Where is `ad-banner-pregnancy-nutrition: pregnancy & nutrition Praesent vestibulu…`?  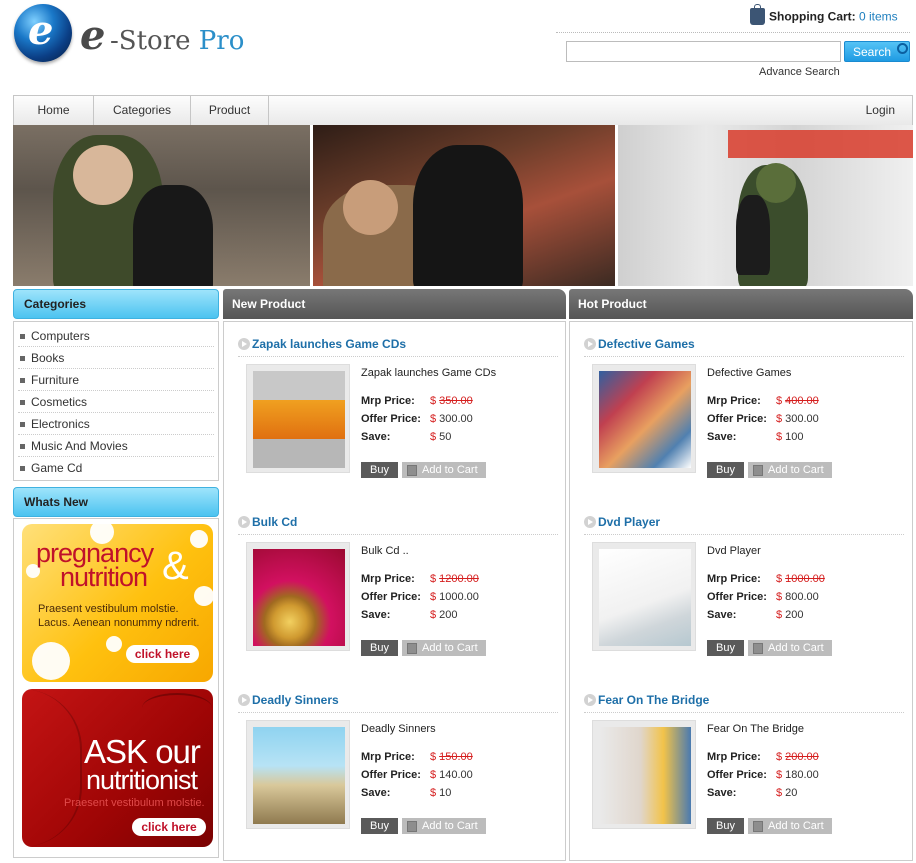
ad-banner-pregnancy-nutrition: pregnancy & nutrition Praesent vestibulu… is located at coordinates (117, 603).